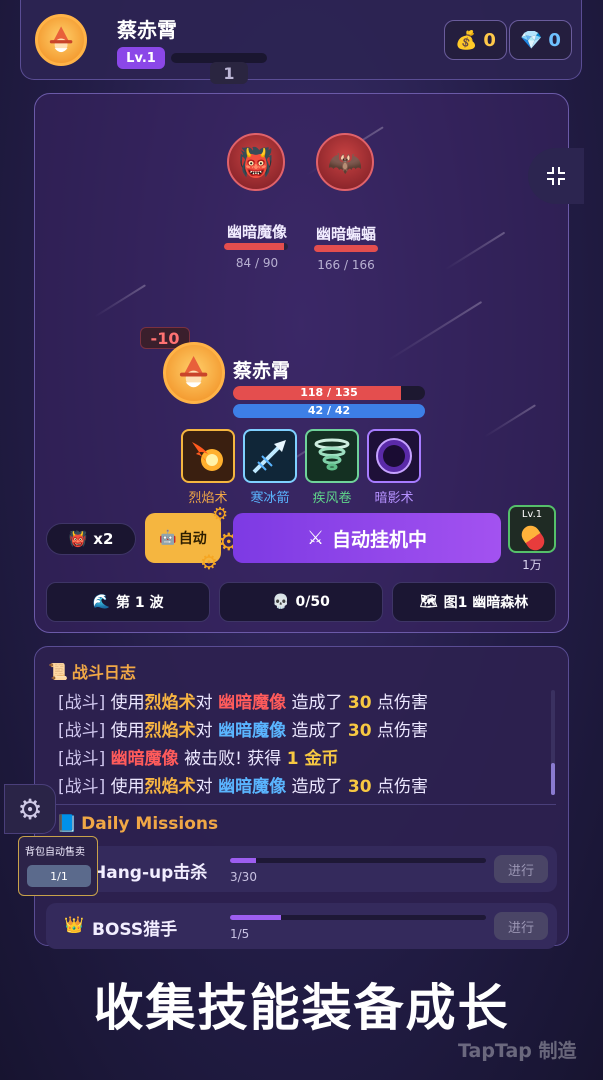 The height and width of the screenshot is (1080, 603). What do you see at coordinates (270, 456) in the screenshot?
I see `skill-slot-ice-arrow` at bounding box center [270, 456].